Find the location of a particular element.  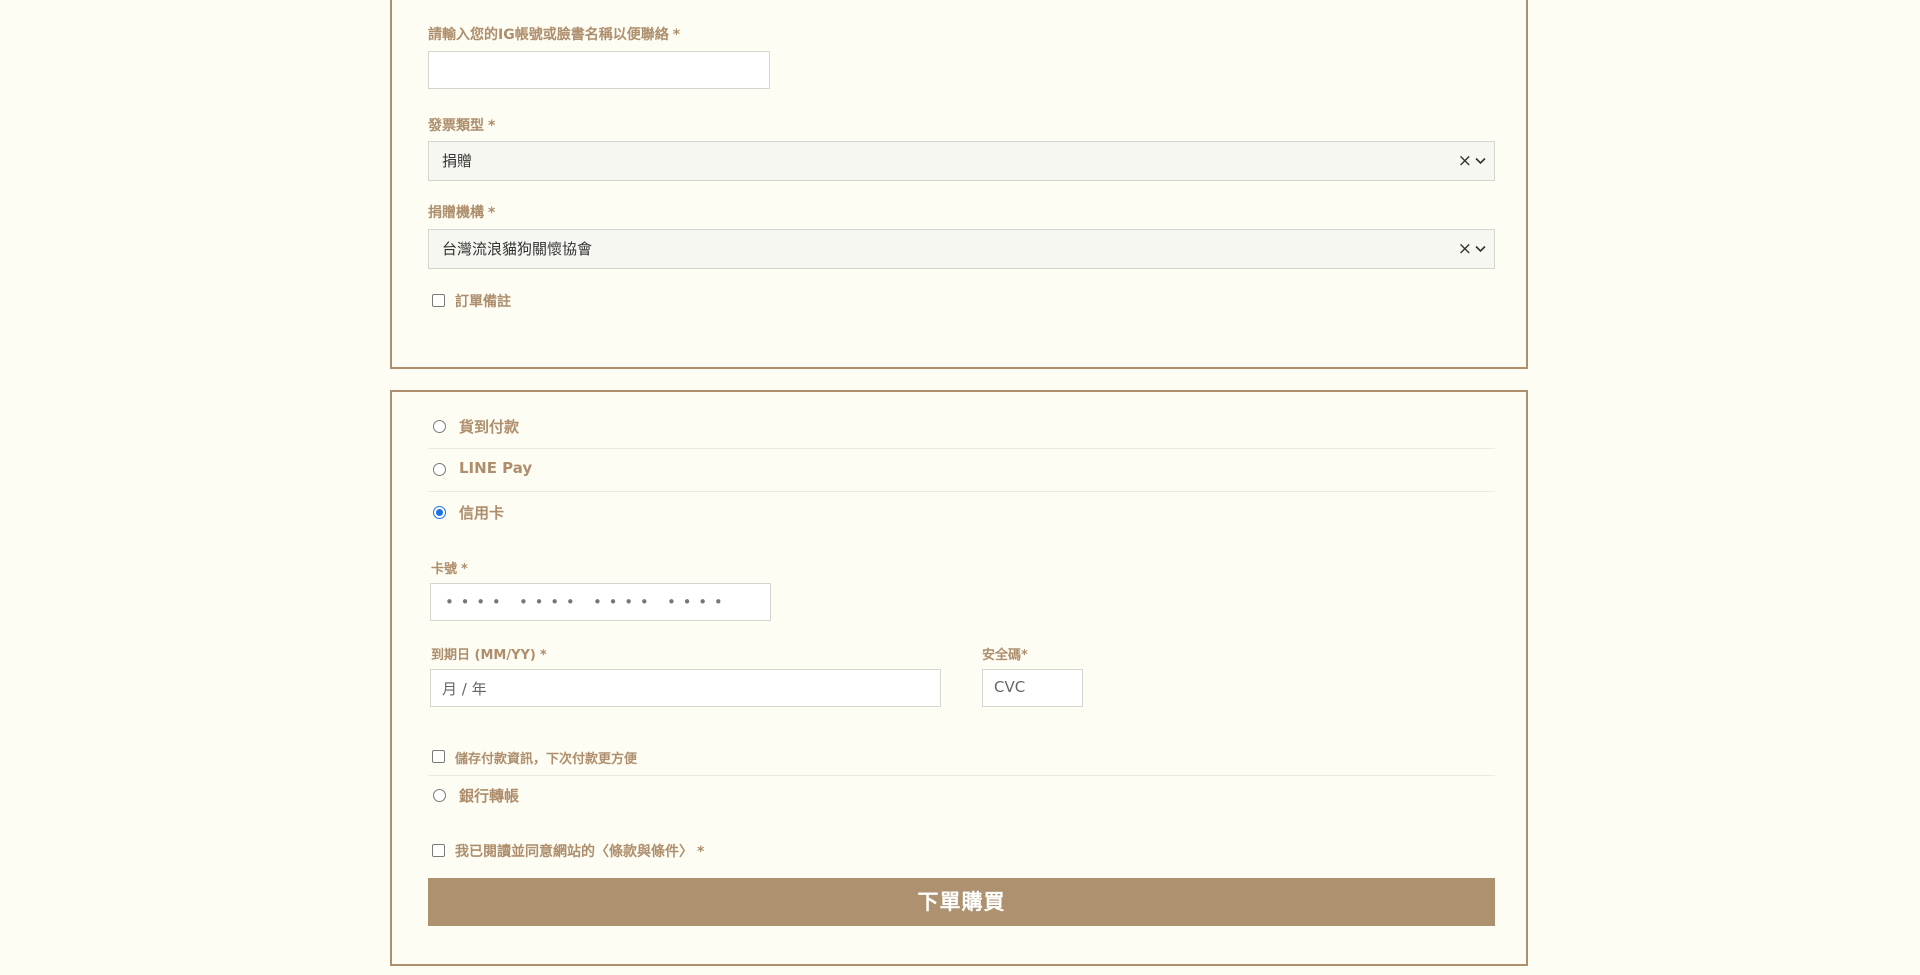

expiry-label: 到期日 (MM/YY) * is located at coordinates (489, 655).